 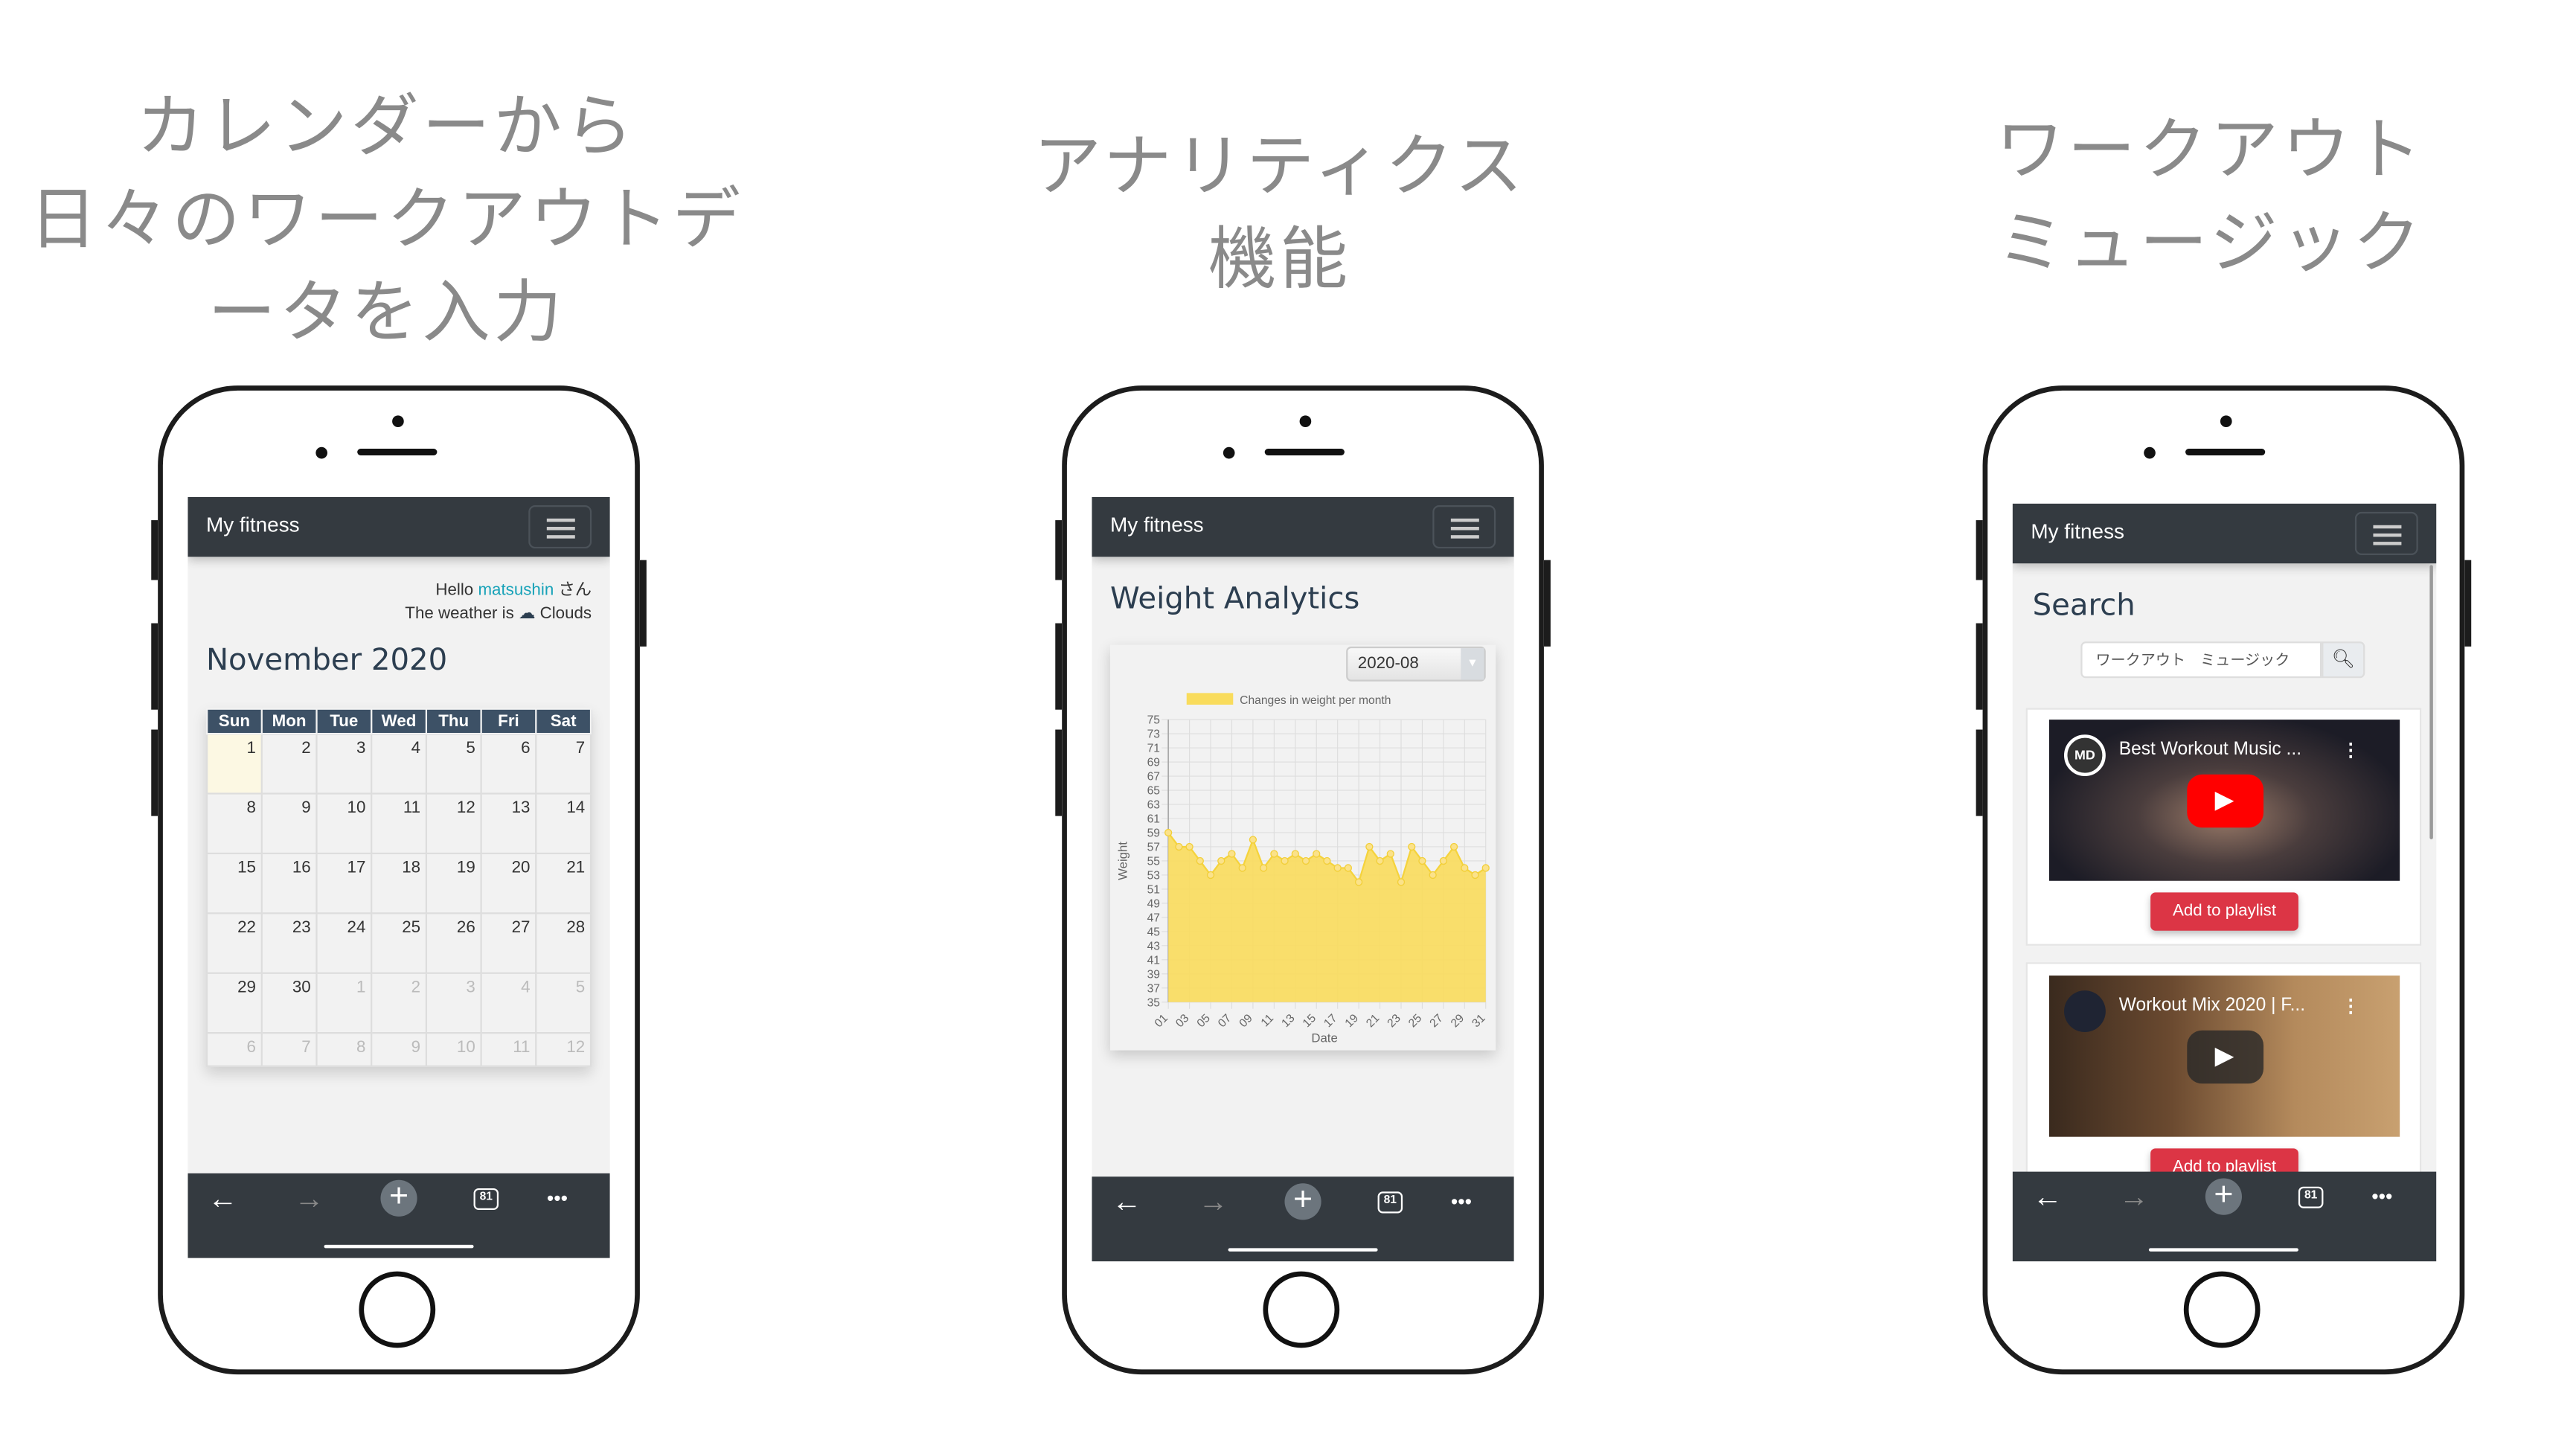 I want to click on calendar-day-cell: 19, so click(x=453, y=883).